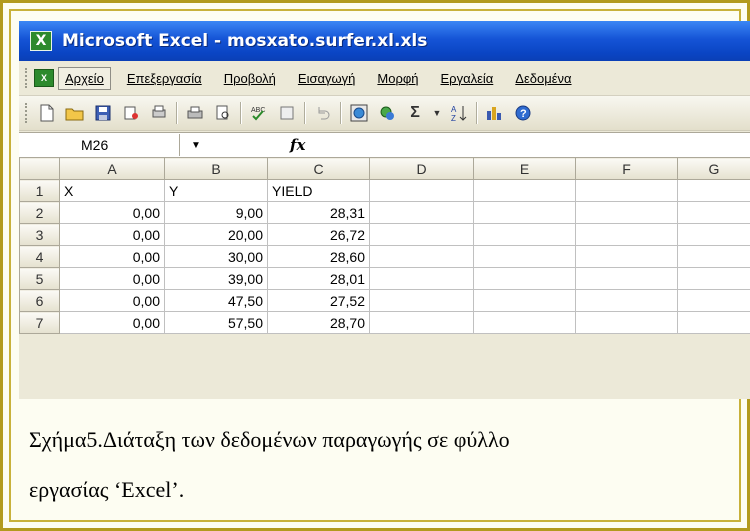 This screenshot has width=750, height=531. What do you see at coordinates (39, 212) in the screenshot?
I see `row-header: 2` at bounding box center [39, 212].